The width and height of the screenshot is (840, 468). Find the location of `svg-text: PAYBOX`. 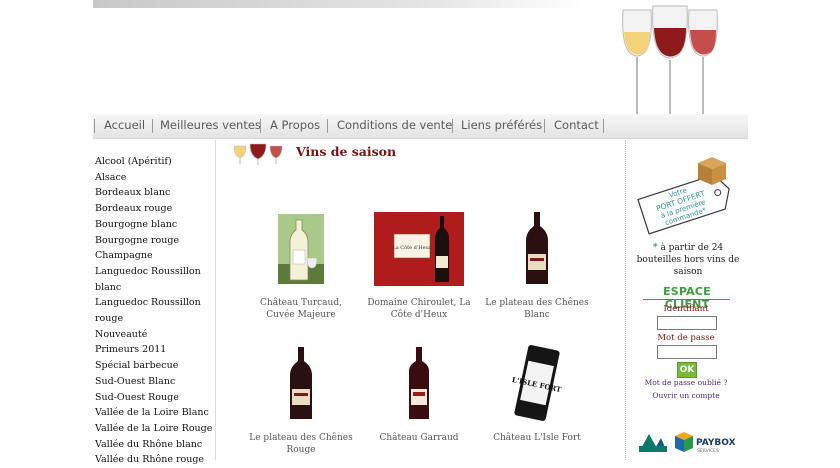

svg-text: PAYBOX is located at coordinates (715, 443).